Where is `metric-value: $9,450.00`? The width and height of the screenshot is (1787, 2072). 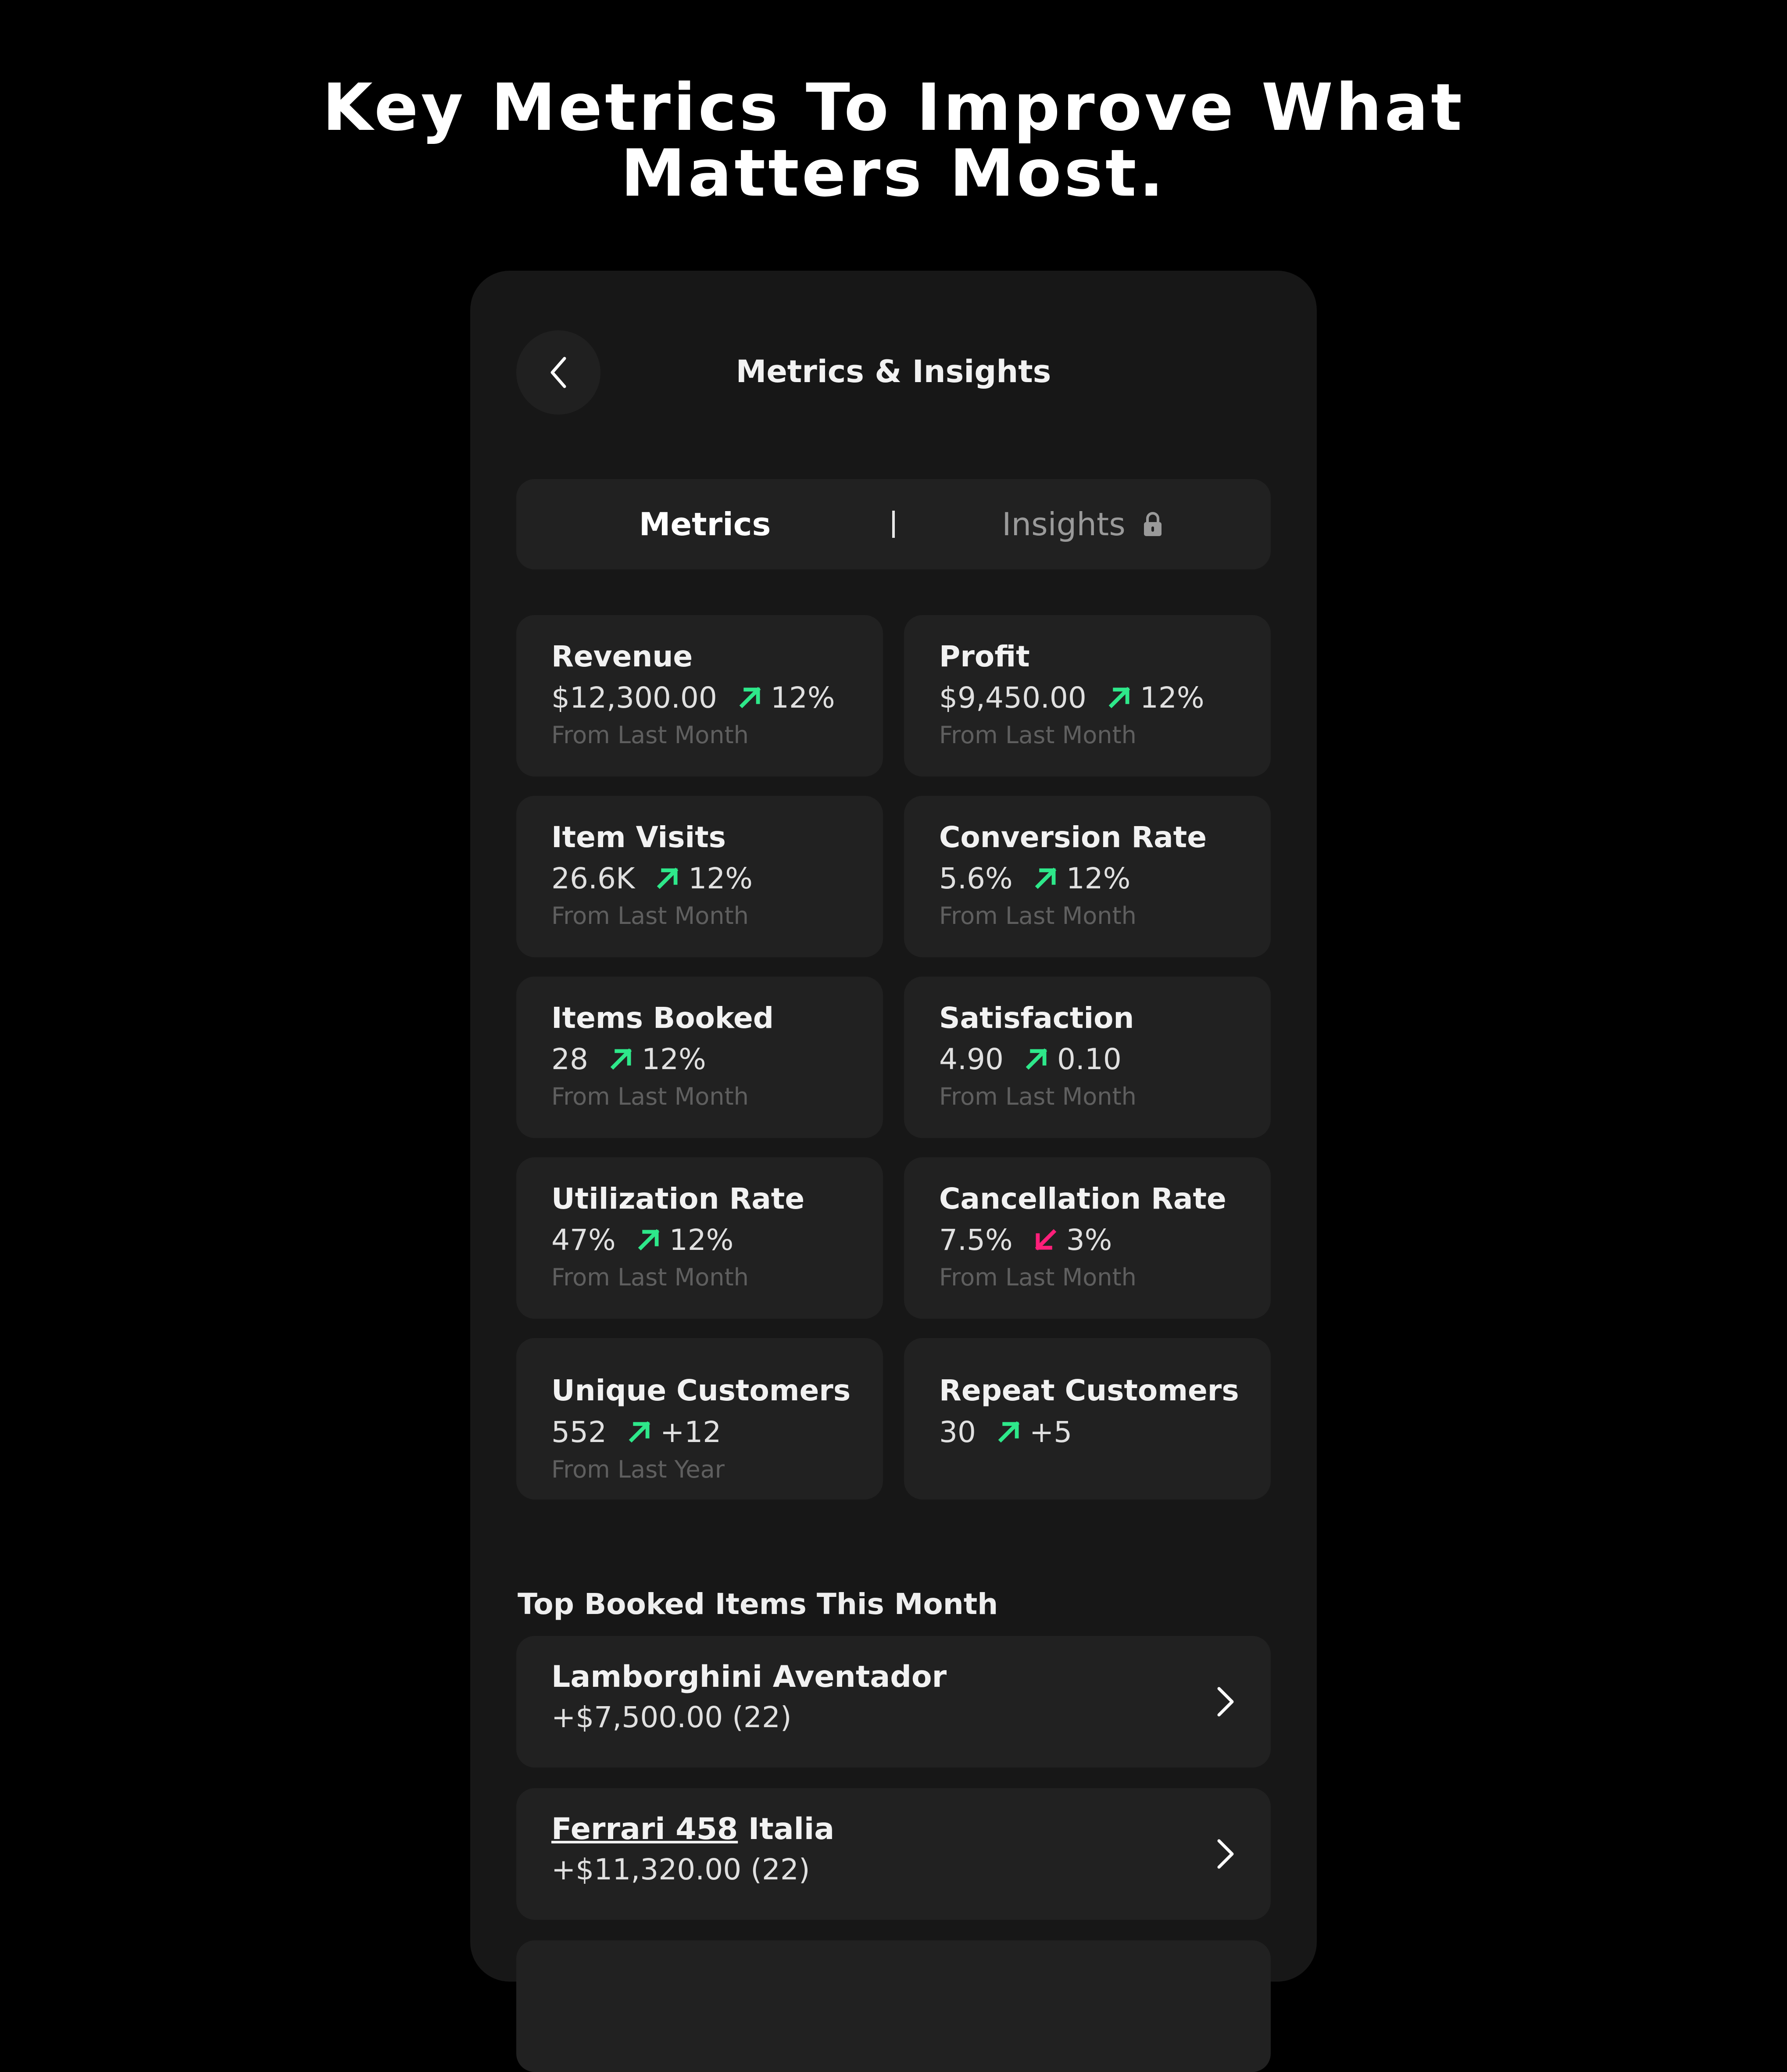
metric-value: $9,450.00 is located at coordinates (1012, 698).